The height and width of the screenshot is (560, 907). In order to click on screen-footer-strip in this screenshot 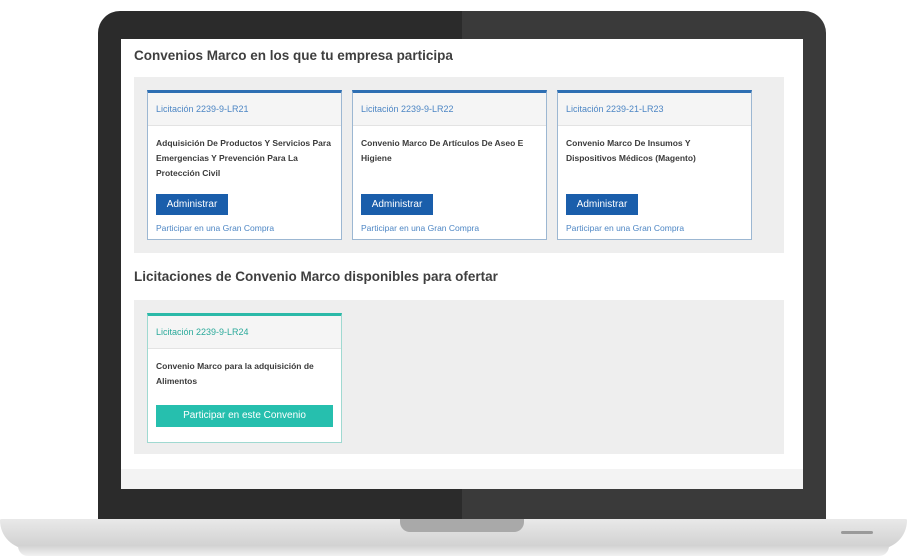, I will do `click(462, 479)`.